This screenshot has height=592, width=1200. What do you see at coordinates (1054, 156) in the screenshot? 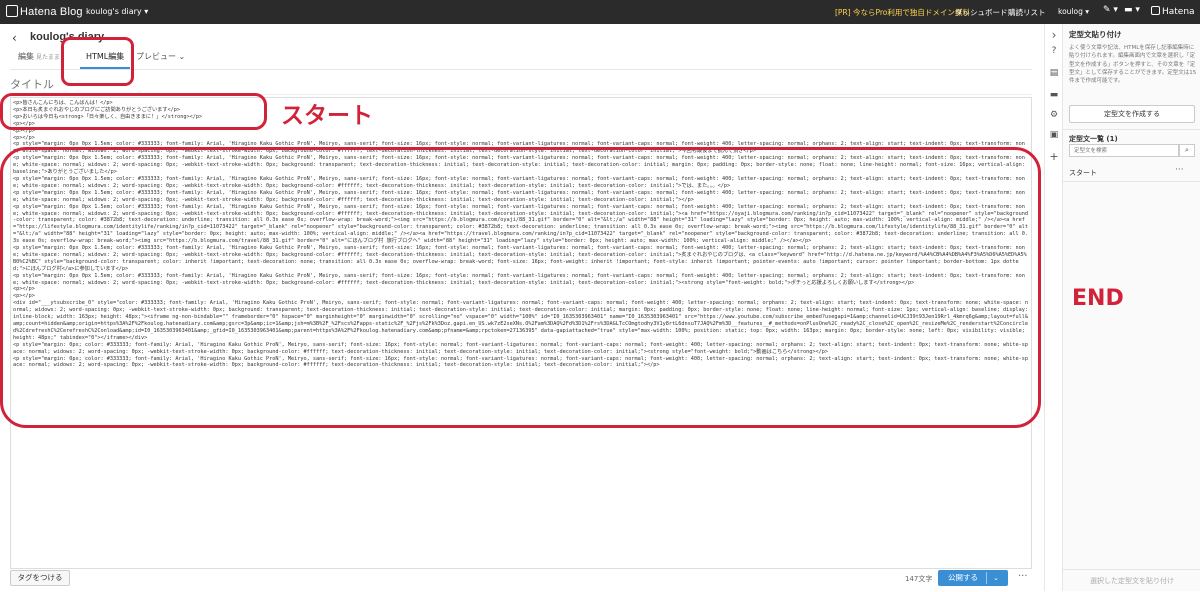
I see `plus-icon: +` at bounding box center [1054, 156].